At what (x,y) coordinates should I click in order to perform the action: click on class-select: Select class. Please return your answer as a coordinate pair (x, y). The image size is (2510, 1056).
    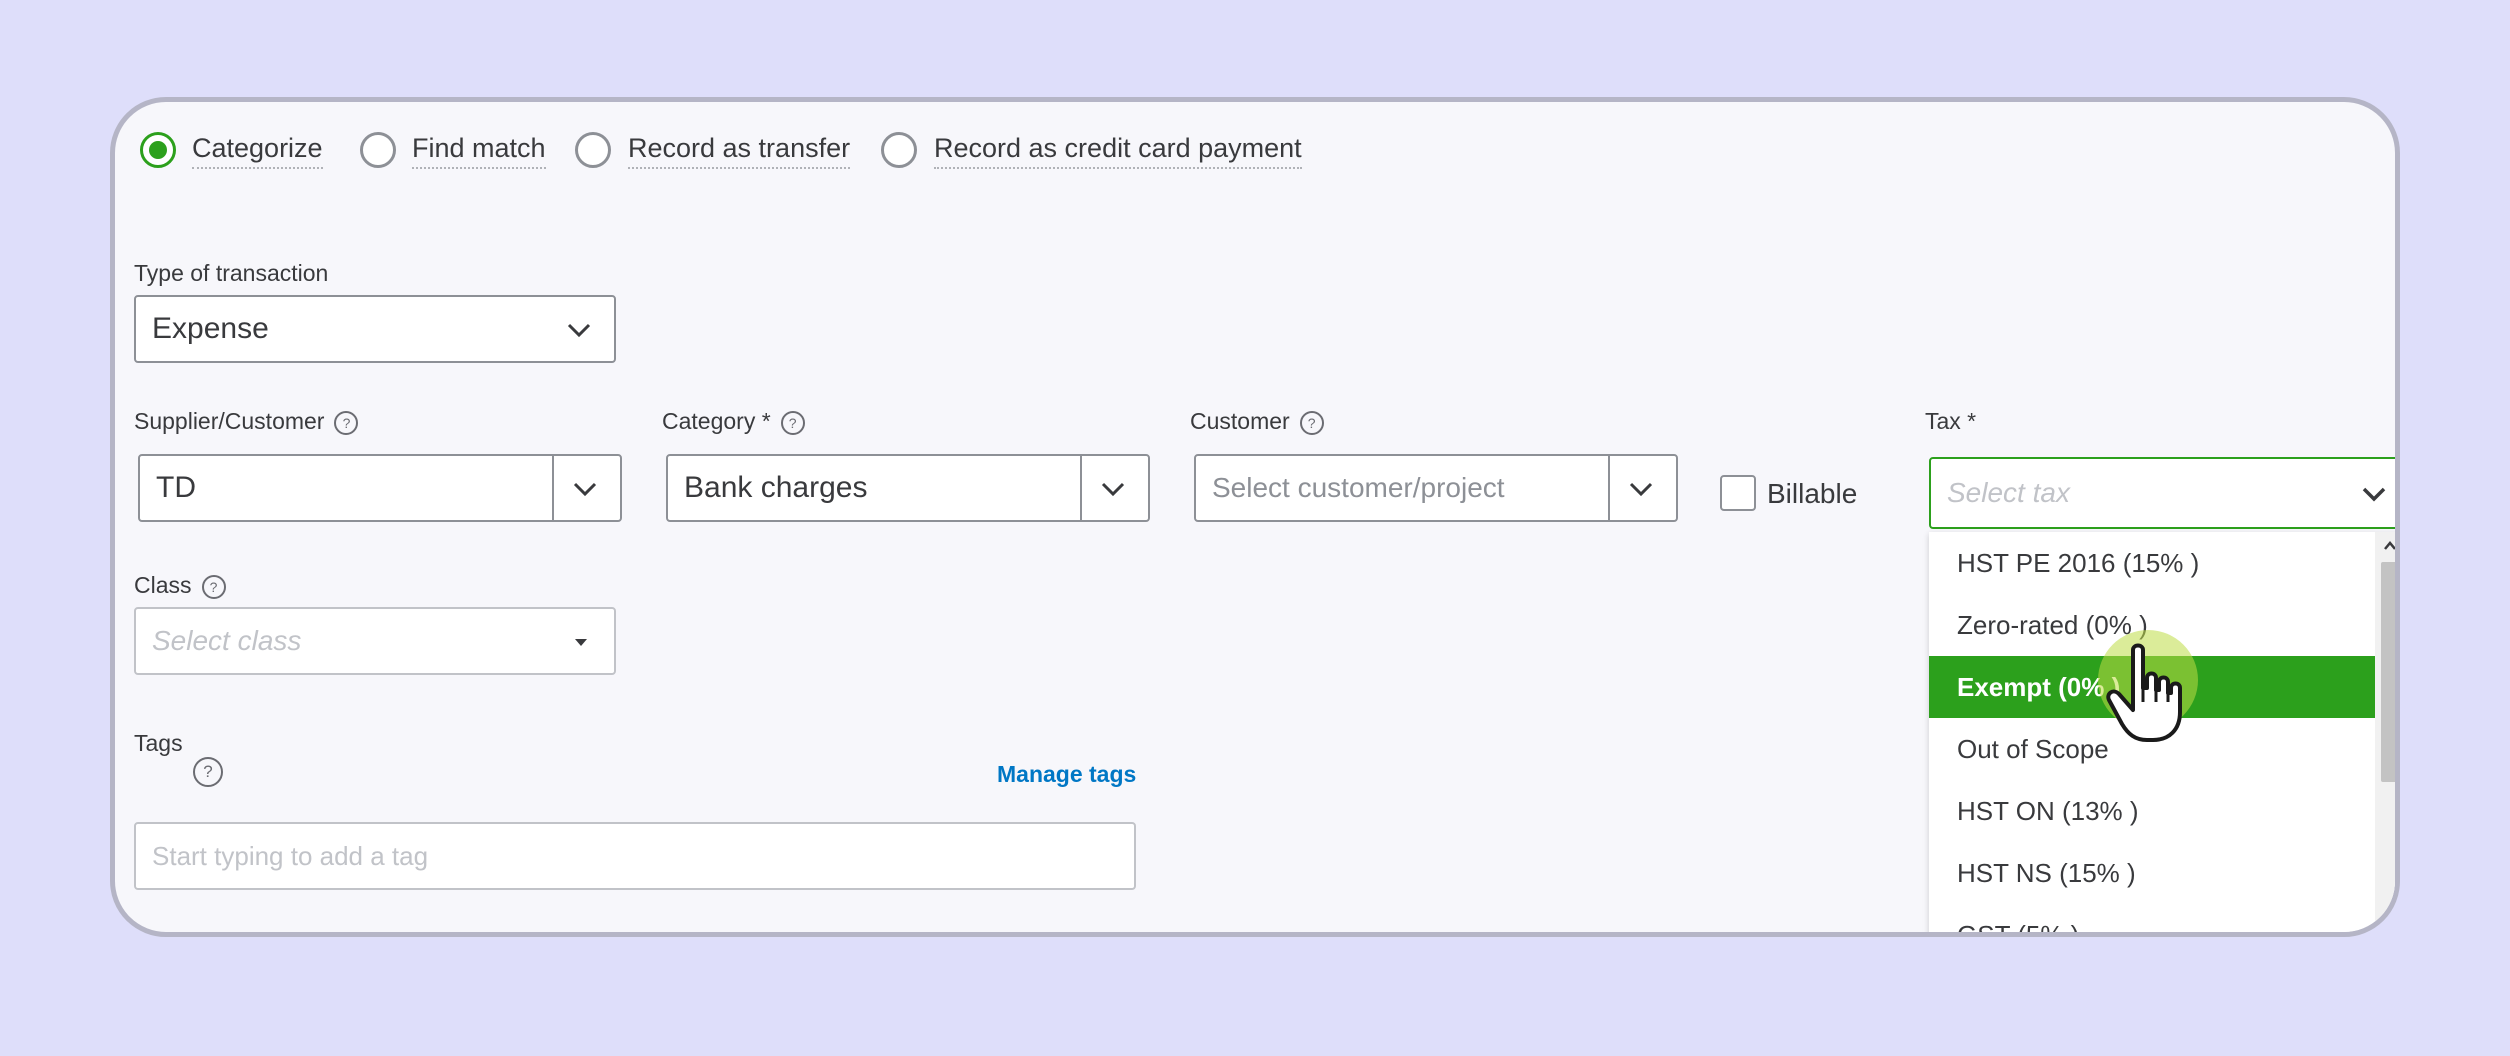
    Looking at the image, I should click on (375, 641).